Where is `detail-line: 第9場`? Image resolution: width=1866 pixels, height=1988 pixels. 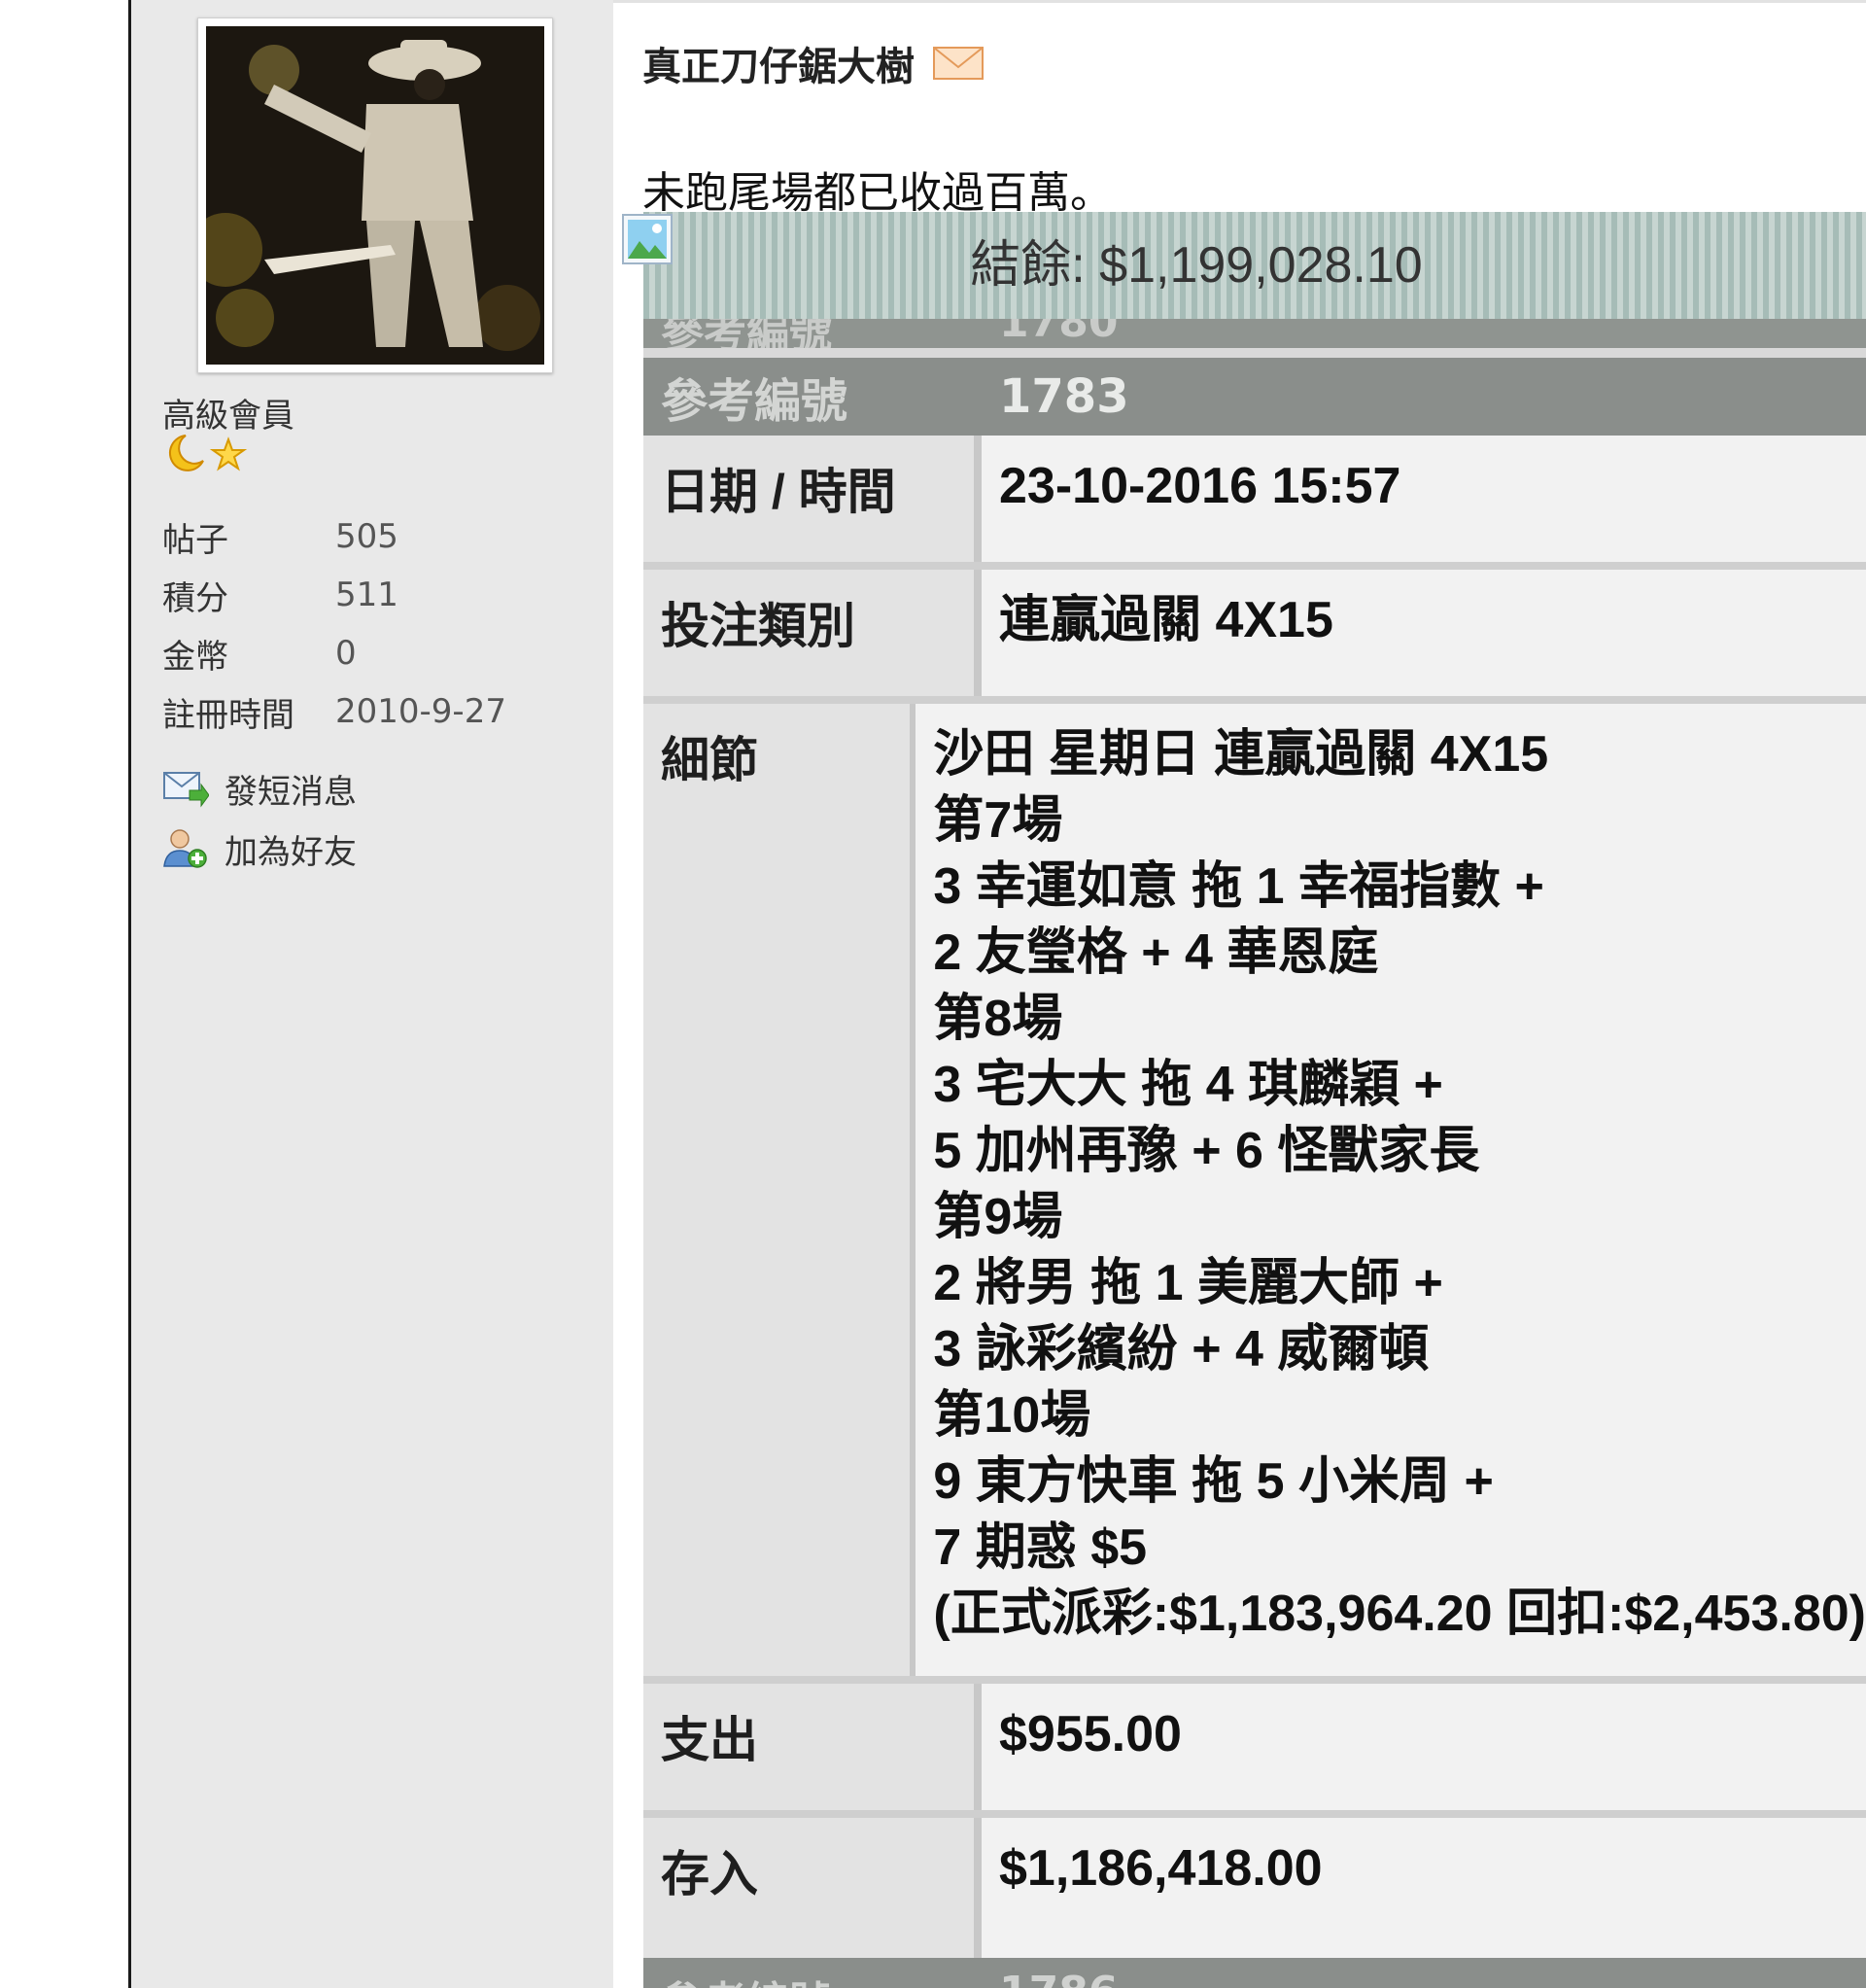 detail-line: 第9場 is located at coordinates (998, 1217).